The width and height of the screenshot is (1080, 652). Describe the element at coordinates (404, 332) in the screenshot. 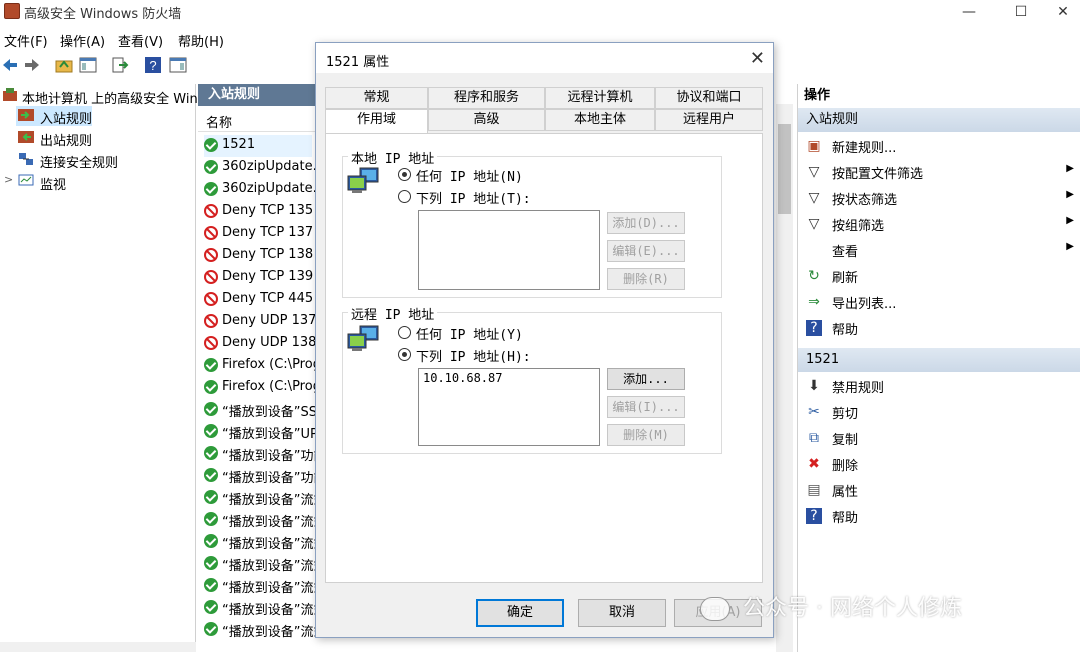

I see `radio-indicator` at that location.